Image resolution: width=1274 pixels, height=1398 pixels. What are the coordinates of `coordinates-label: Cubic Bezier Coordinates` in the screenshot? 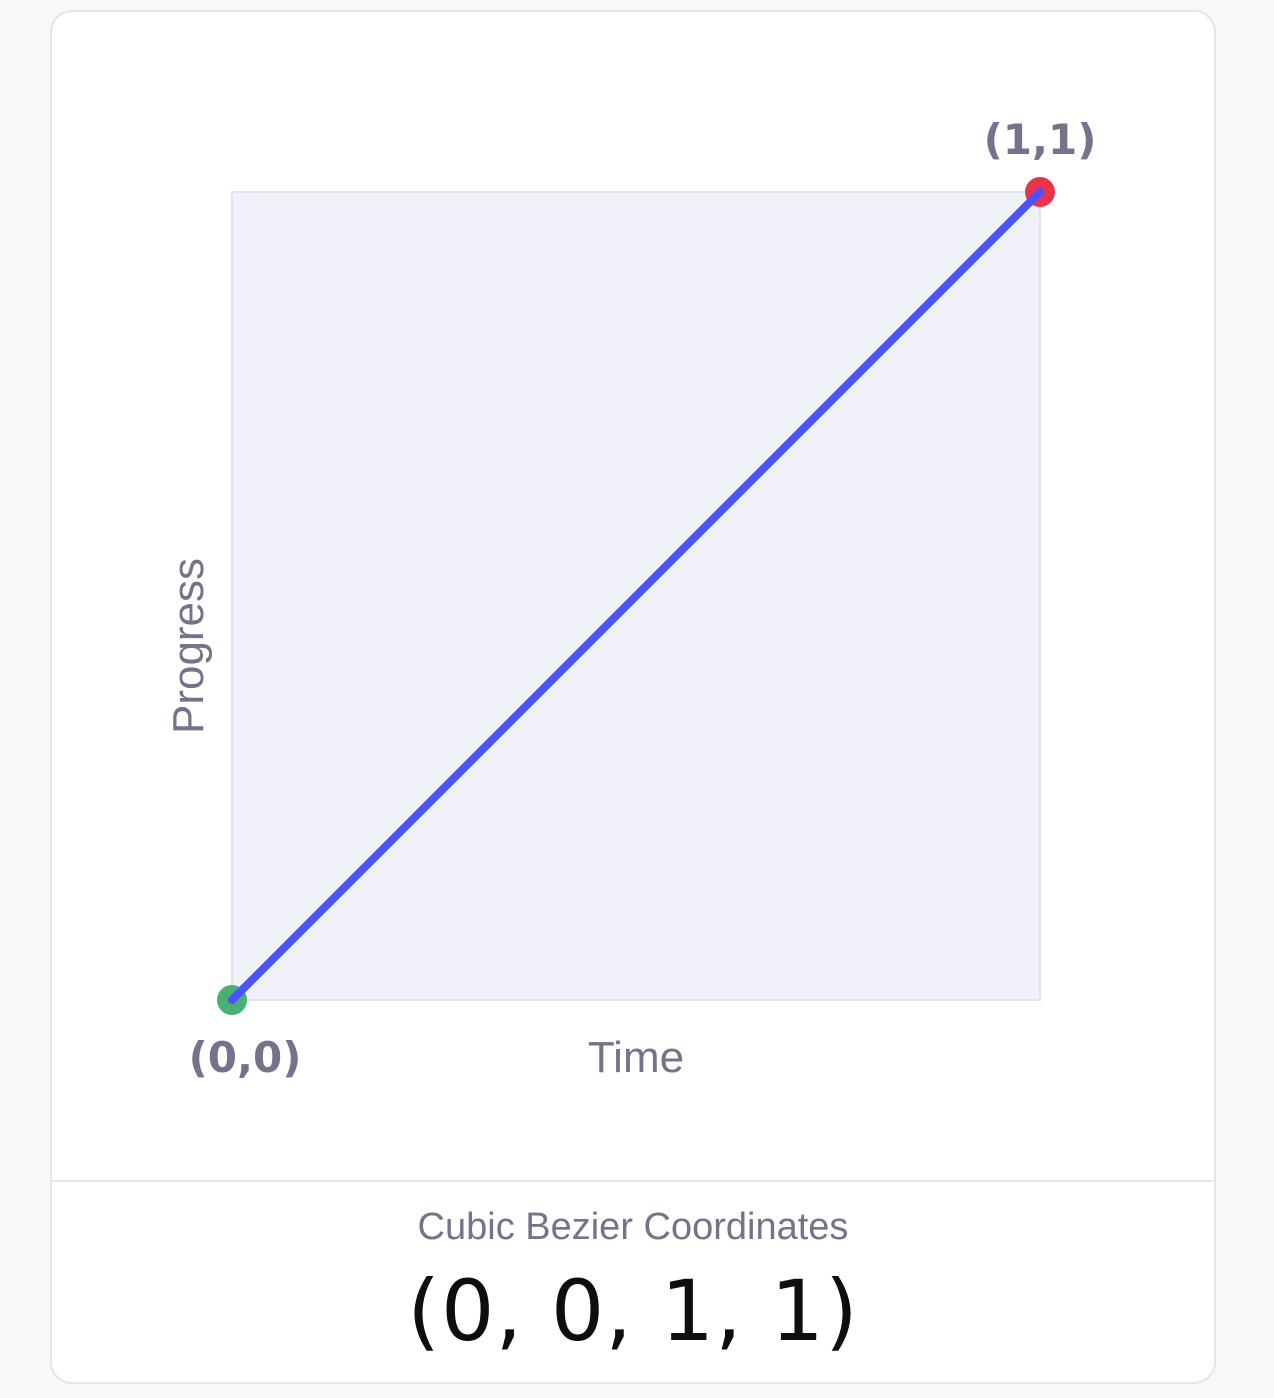 It's located at (633, 1227).